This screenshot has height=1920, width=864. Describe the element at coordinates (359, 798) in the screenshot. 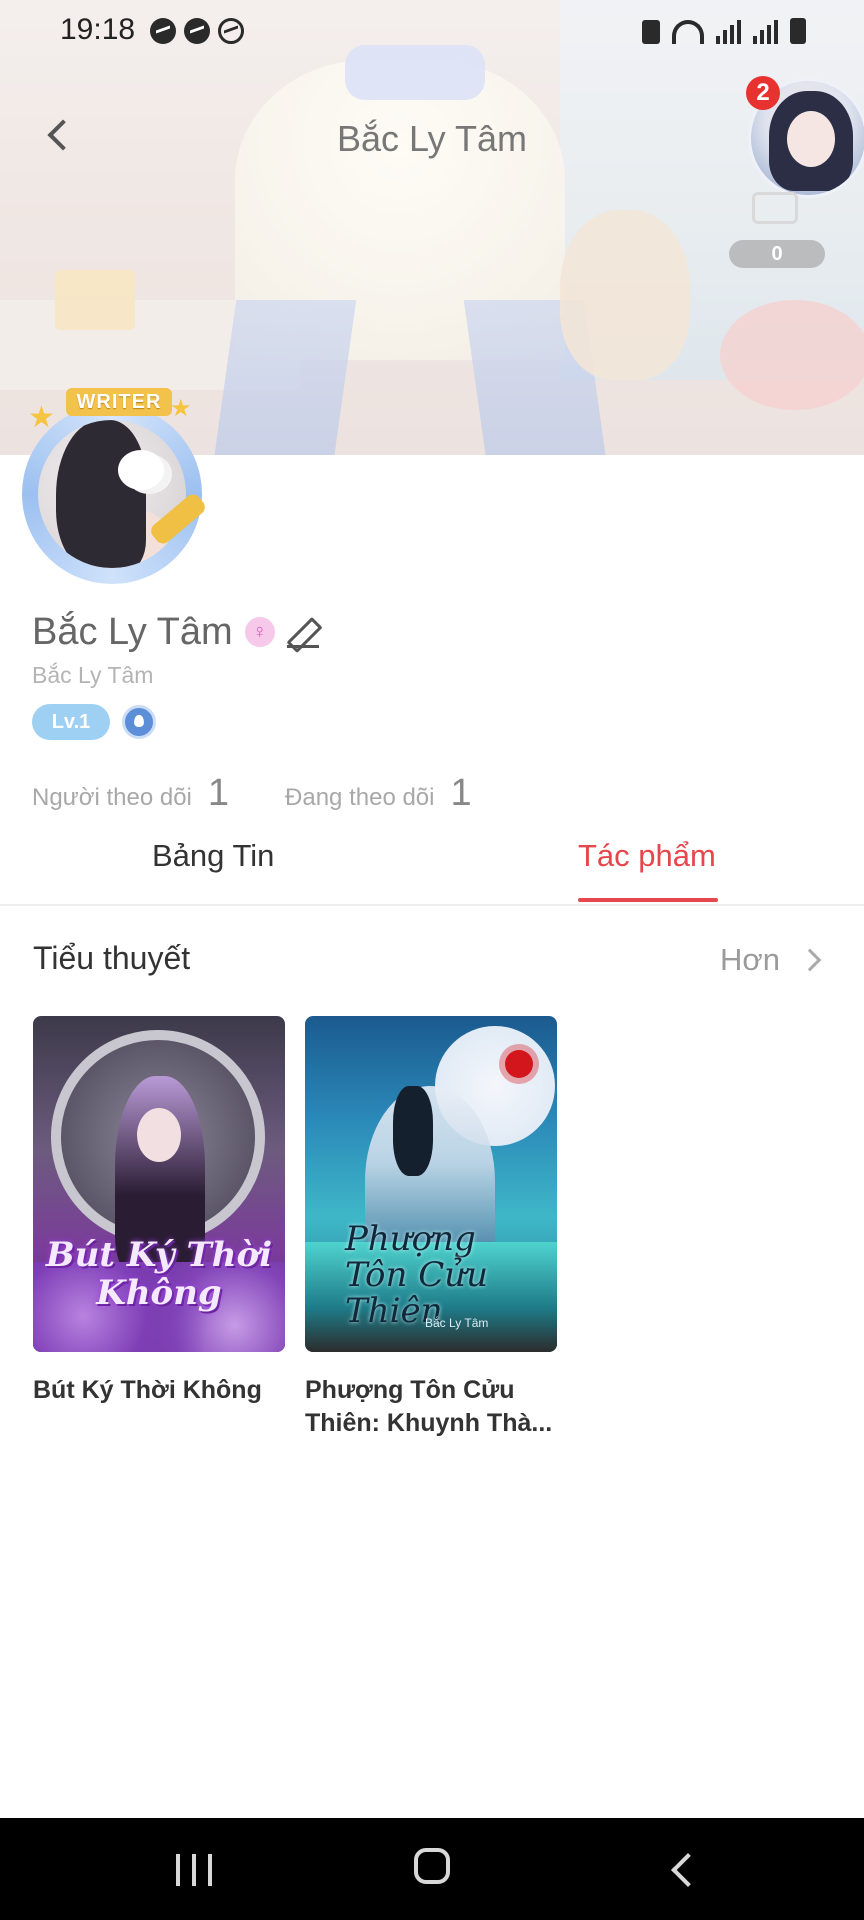

I see `following-label: Đang theo dõi` at that location.